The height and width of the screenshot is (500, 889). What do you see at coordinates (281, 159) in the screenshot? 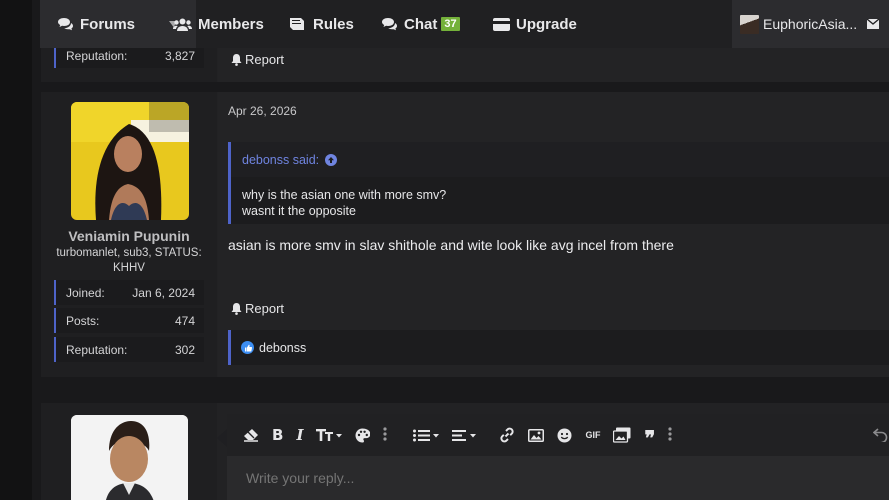
I see `quote-author: debonss said:` at bounding box center [281, 159].